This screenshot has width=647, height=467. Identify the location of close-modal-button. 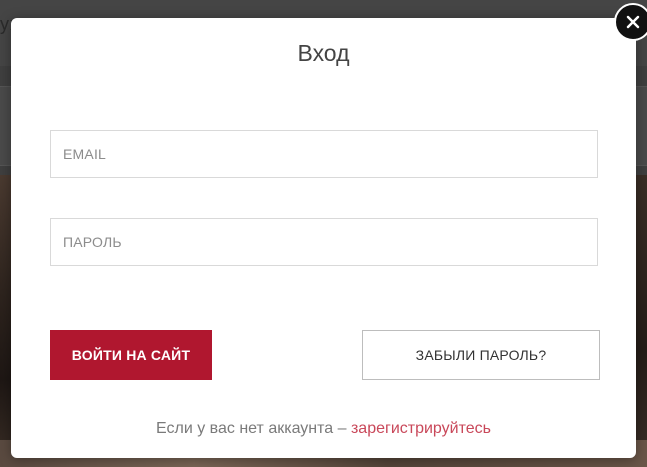
(630, 22).